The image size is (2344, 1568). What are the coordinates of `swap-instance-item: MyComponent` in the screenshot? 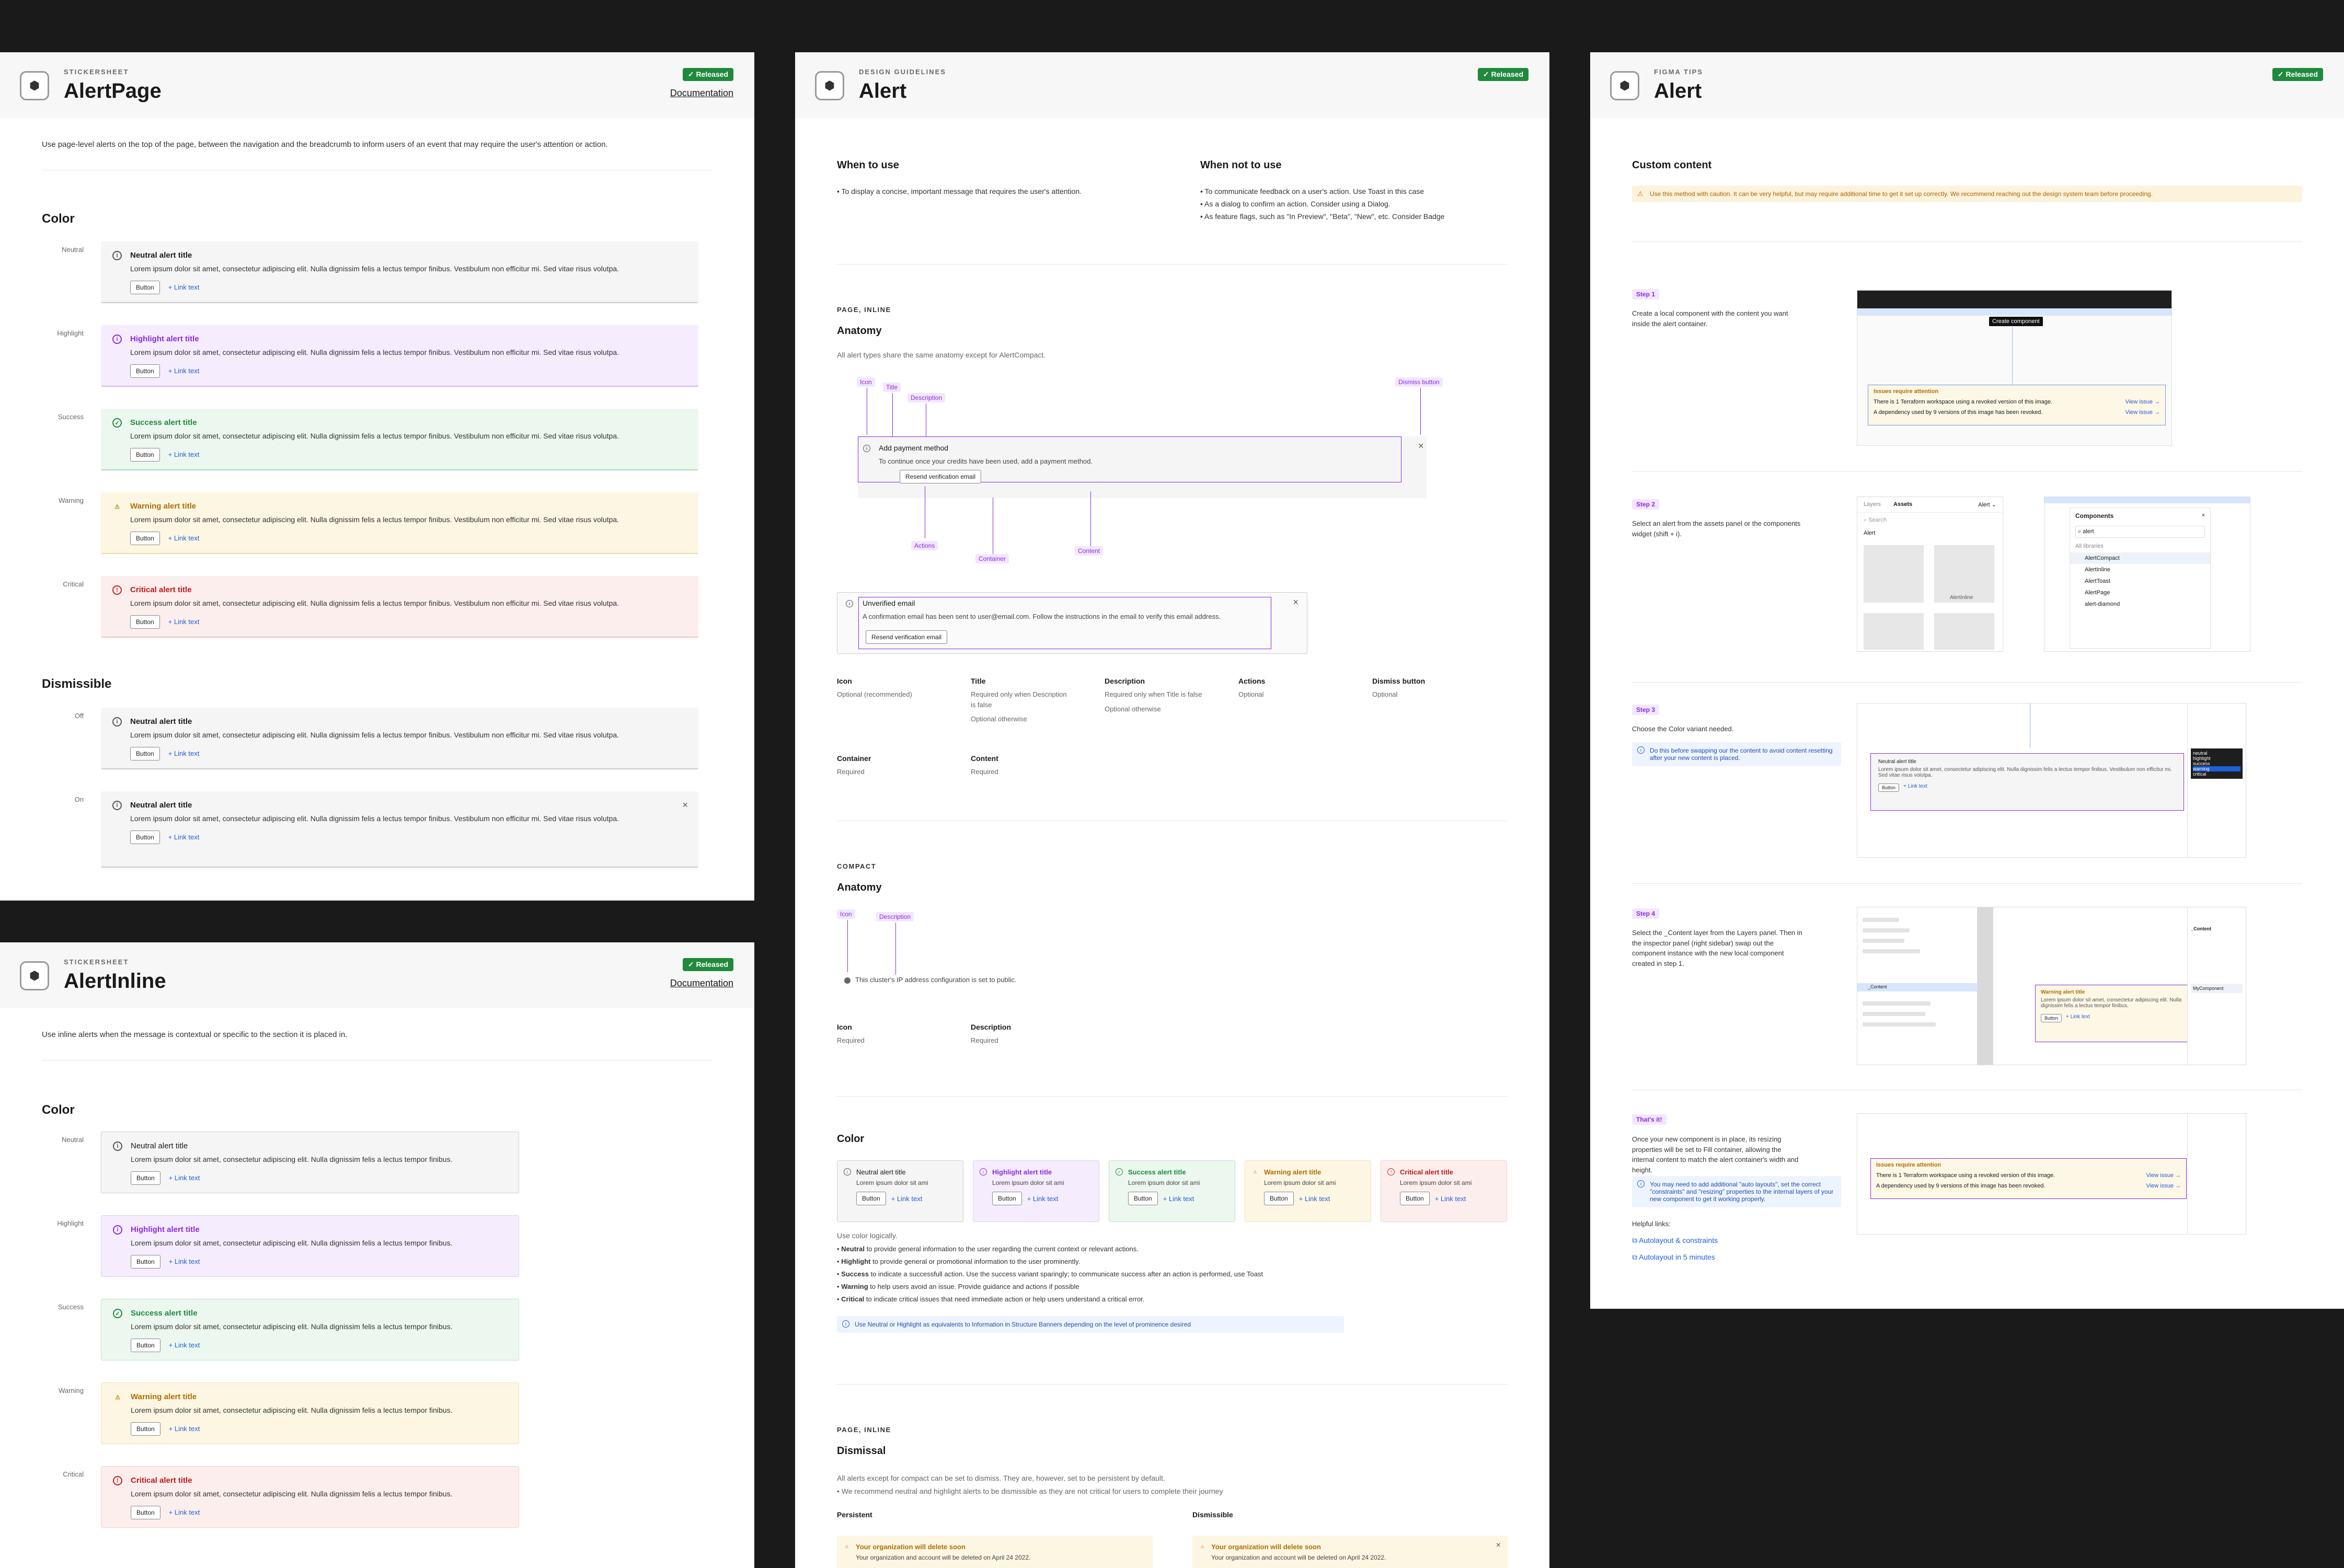 It's located at (2217, 988).